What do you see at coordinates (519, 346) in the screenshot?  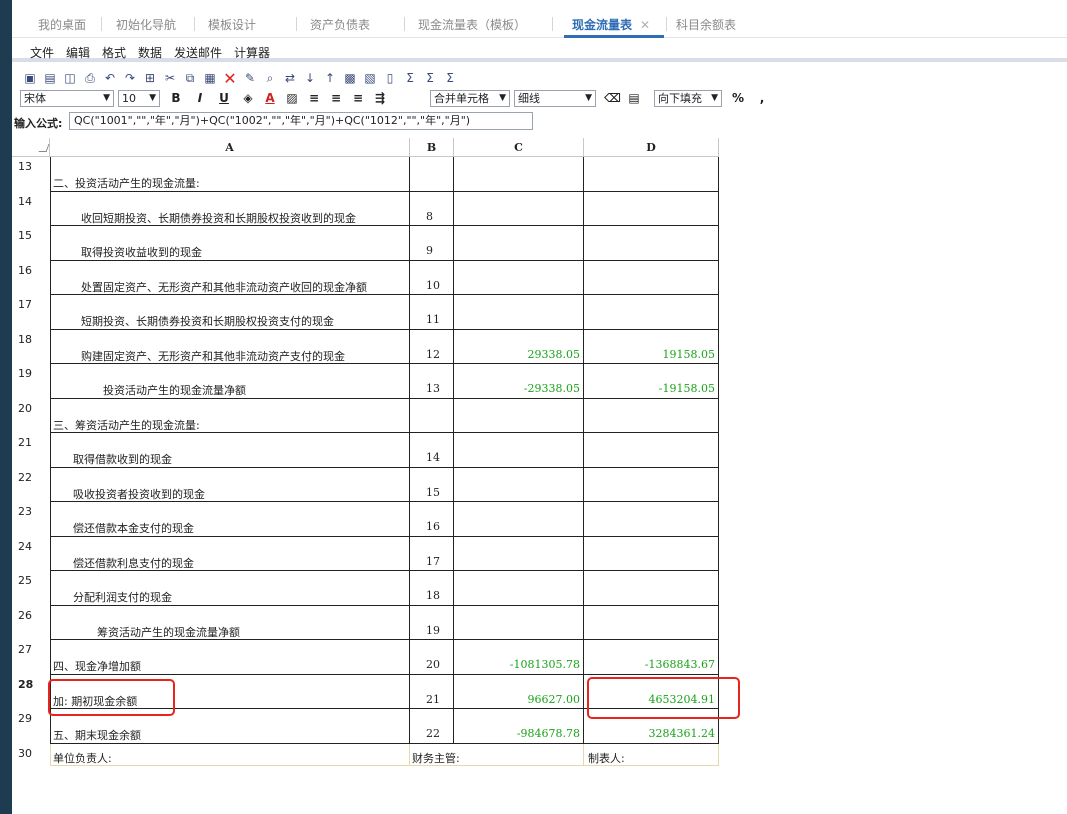 I see `cell-c: 29338.05` at bounding box center [519, 346].